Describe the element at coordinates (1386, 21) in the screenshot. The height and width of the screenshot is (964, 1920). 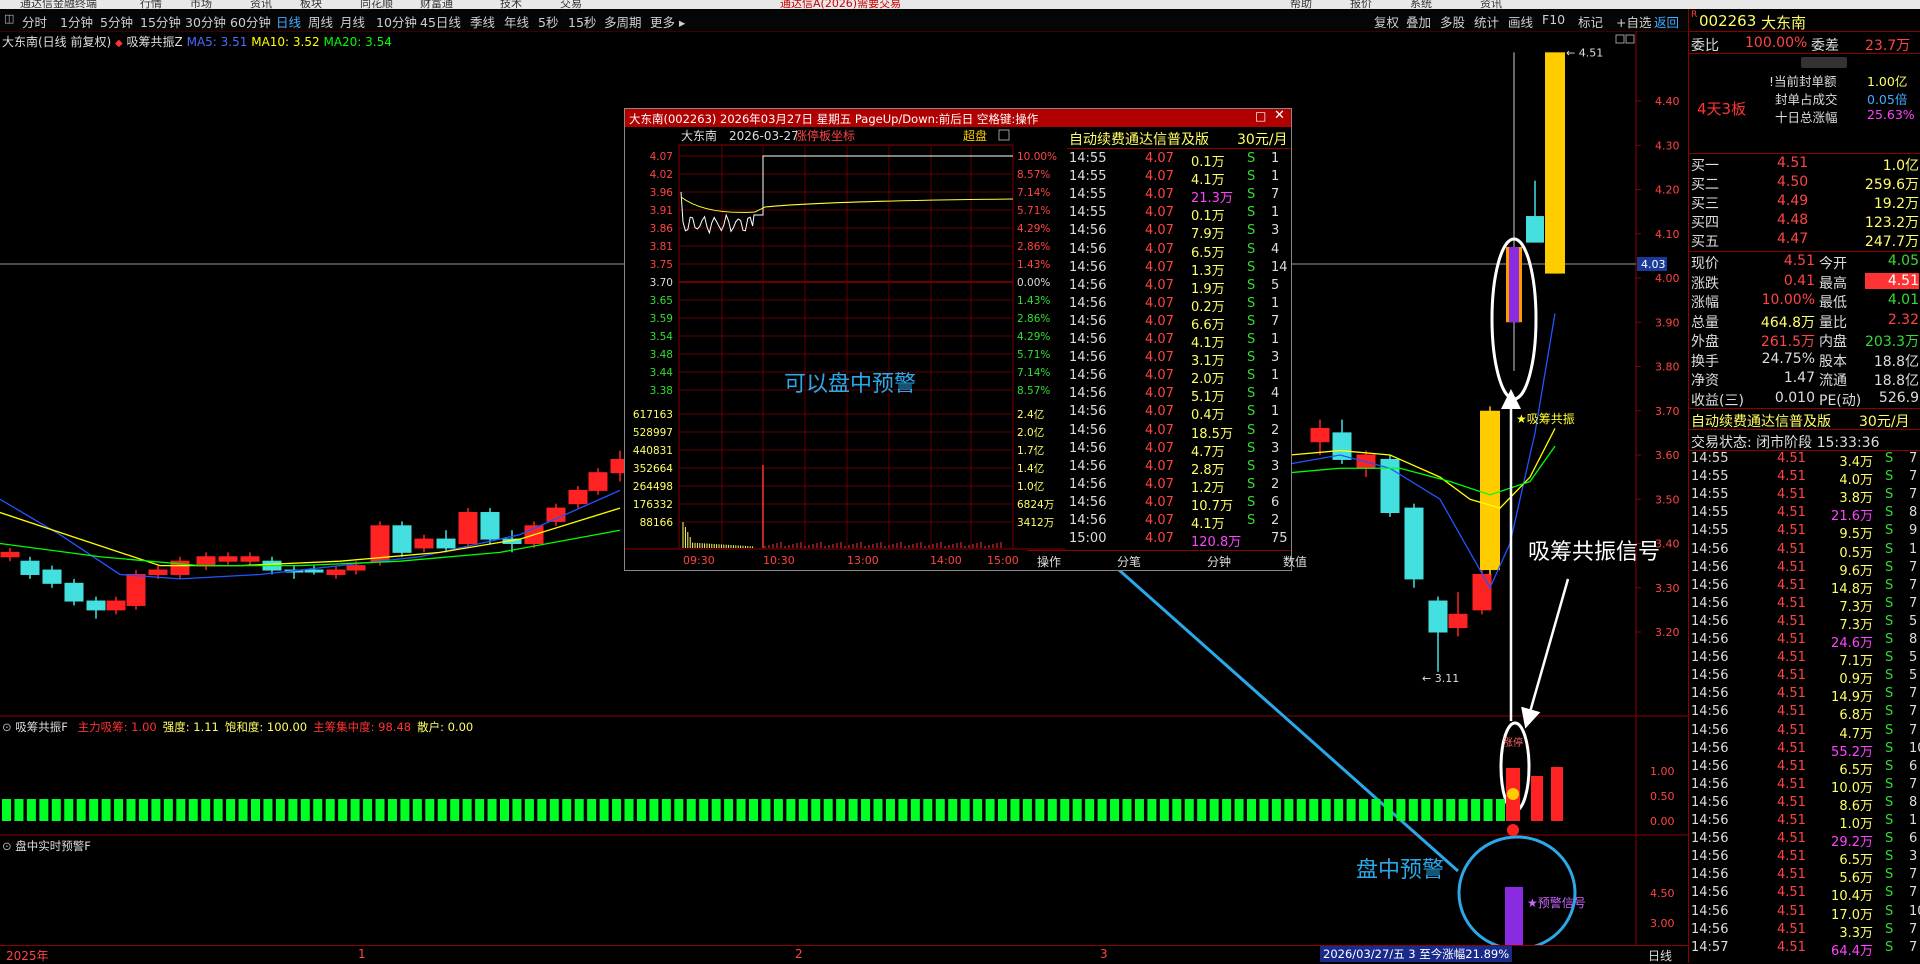
I see `toolbar-button: 复权` at that location.